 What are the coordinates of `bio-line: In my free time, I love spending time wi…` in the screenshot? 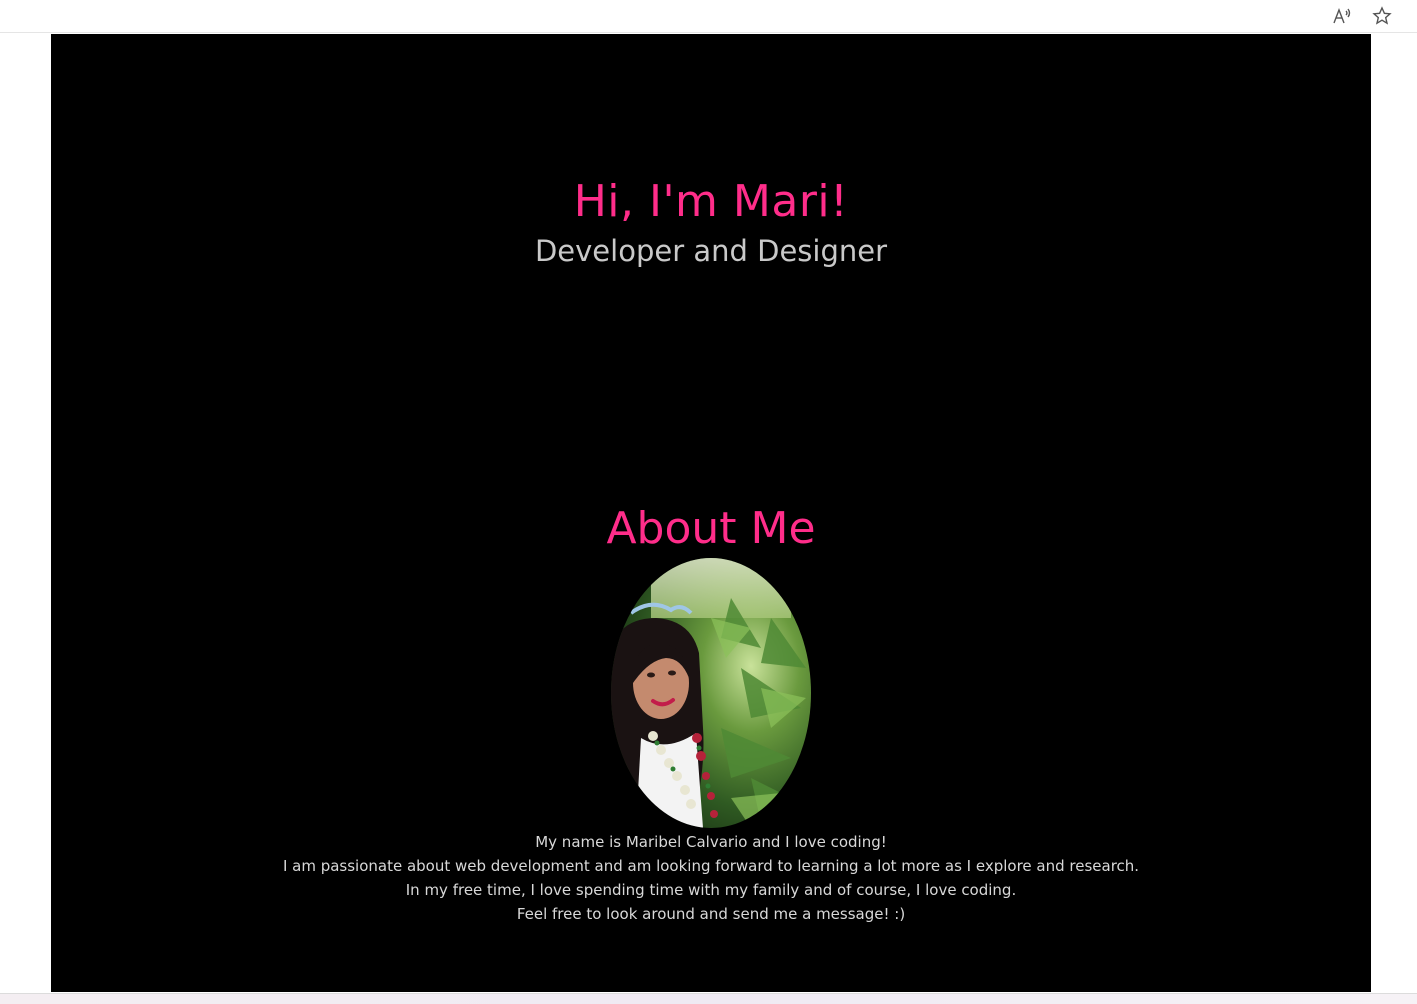 It's located at (711, 890).